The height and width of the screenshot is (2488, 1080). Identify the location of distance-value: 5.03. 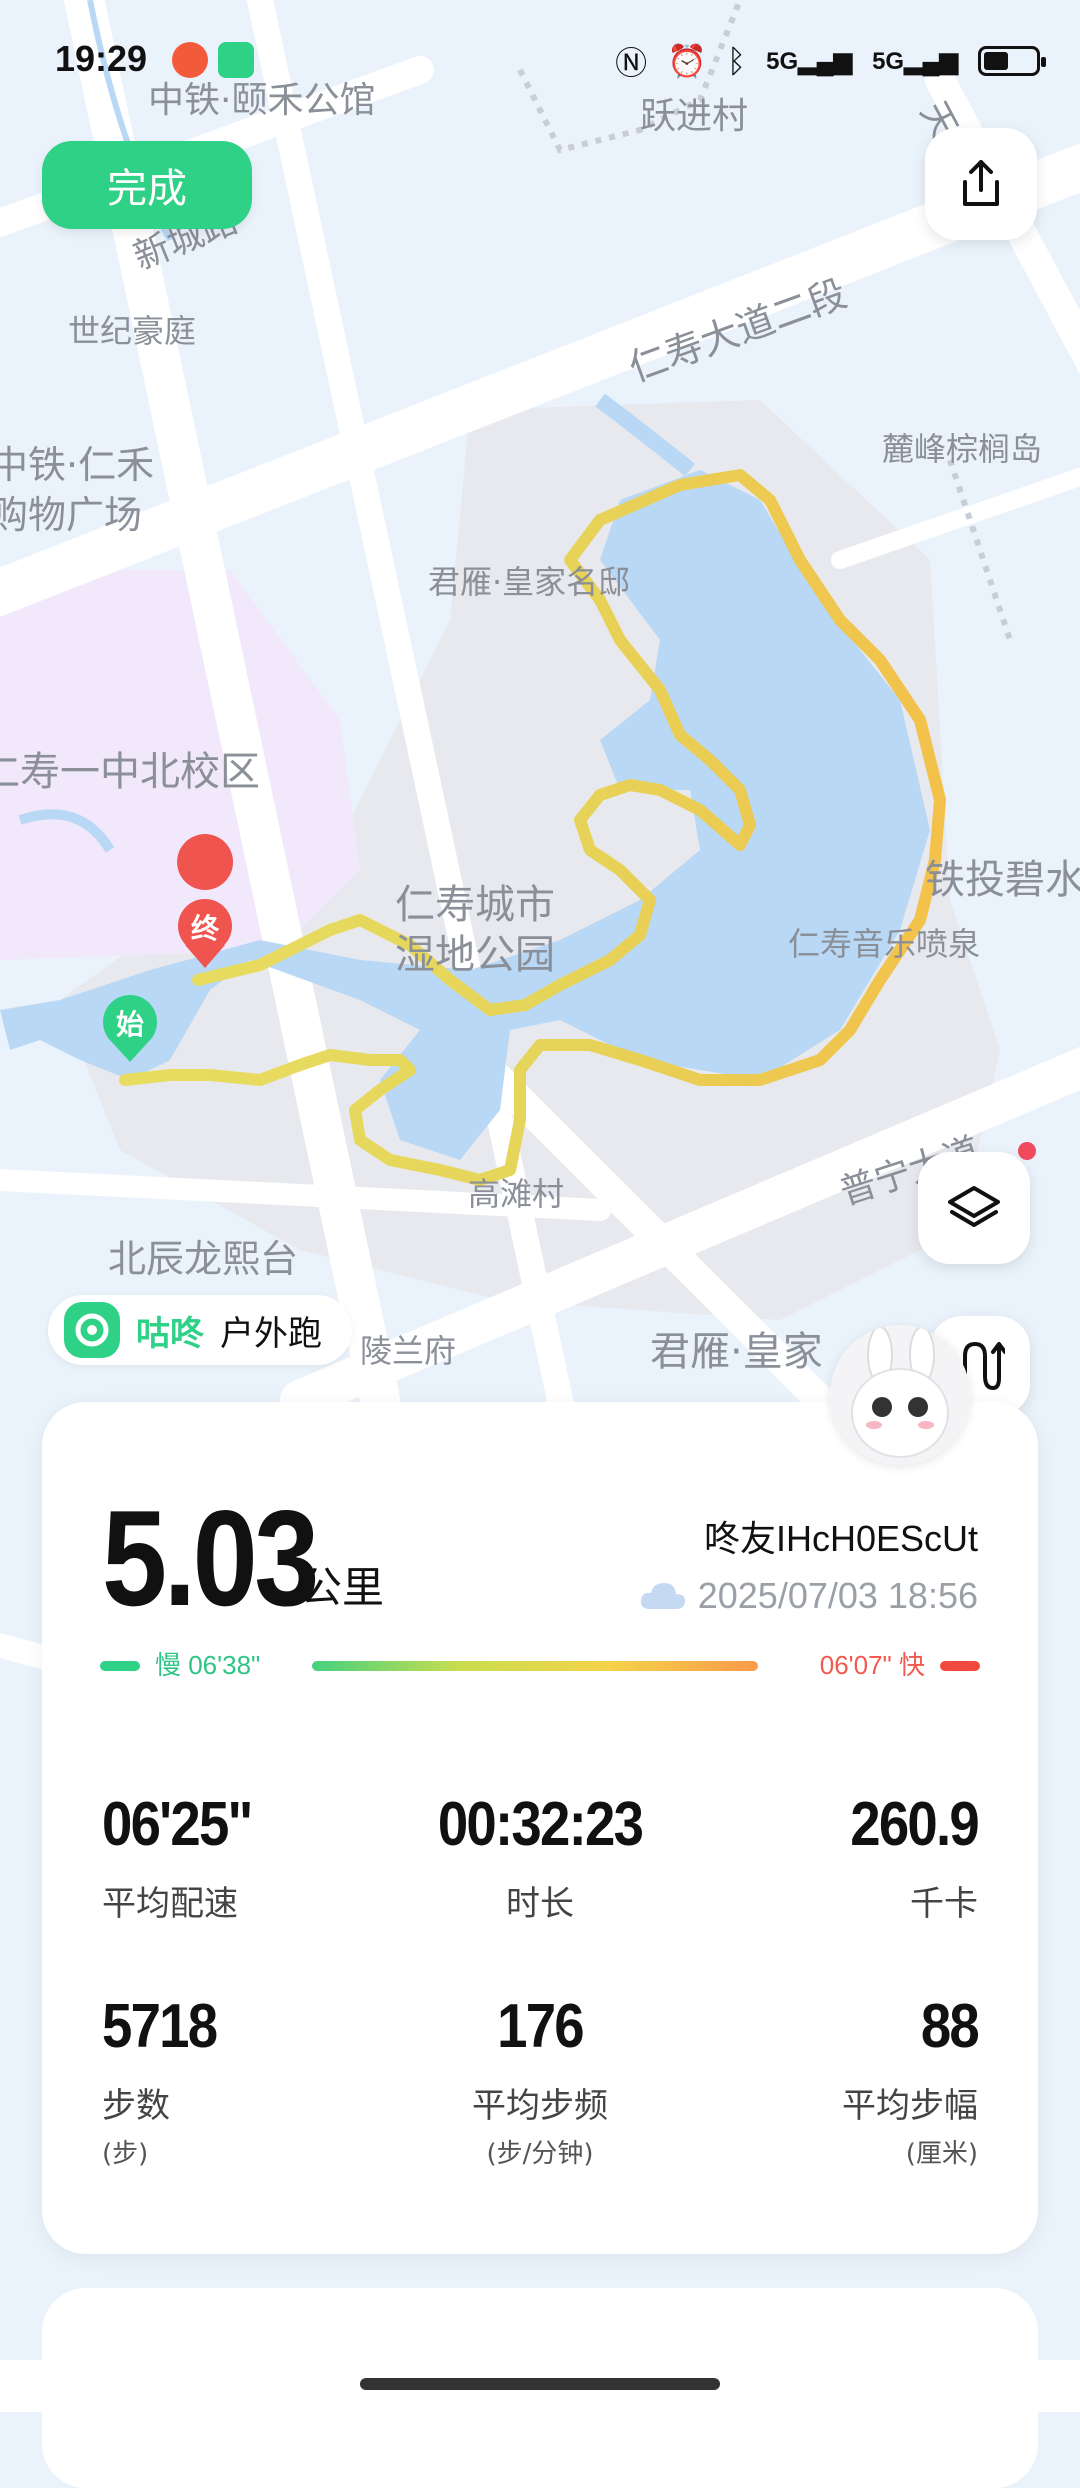
(210, 1558).